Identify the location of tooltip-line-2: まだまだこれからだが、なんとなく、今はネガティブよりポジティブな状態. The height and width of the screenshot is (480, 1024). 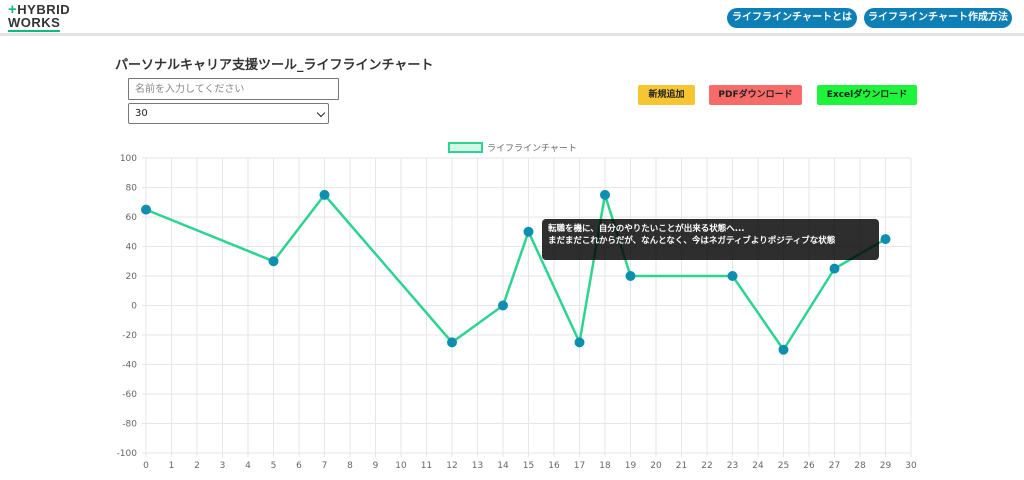
(692, 240).